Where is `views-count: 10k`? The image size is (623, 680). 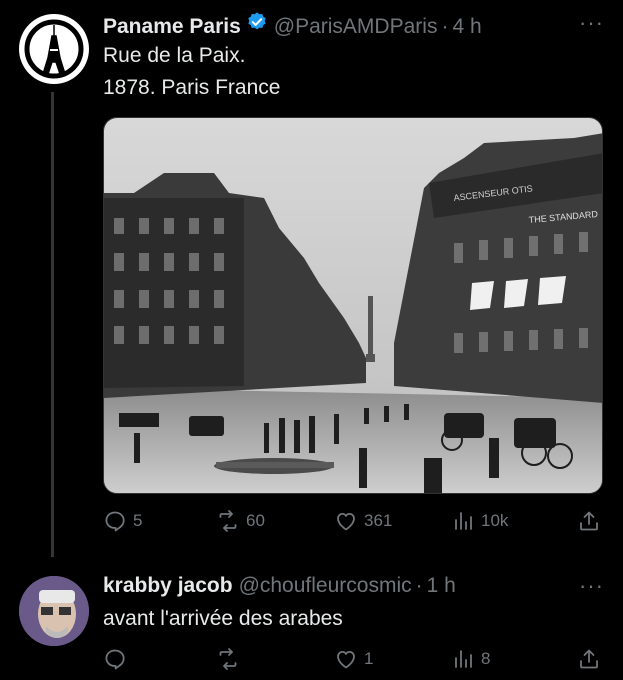
views-count: 10k is located at coordinates (495, 520).